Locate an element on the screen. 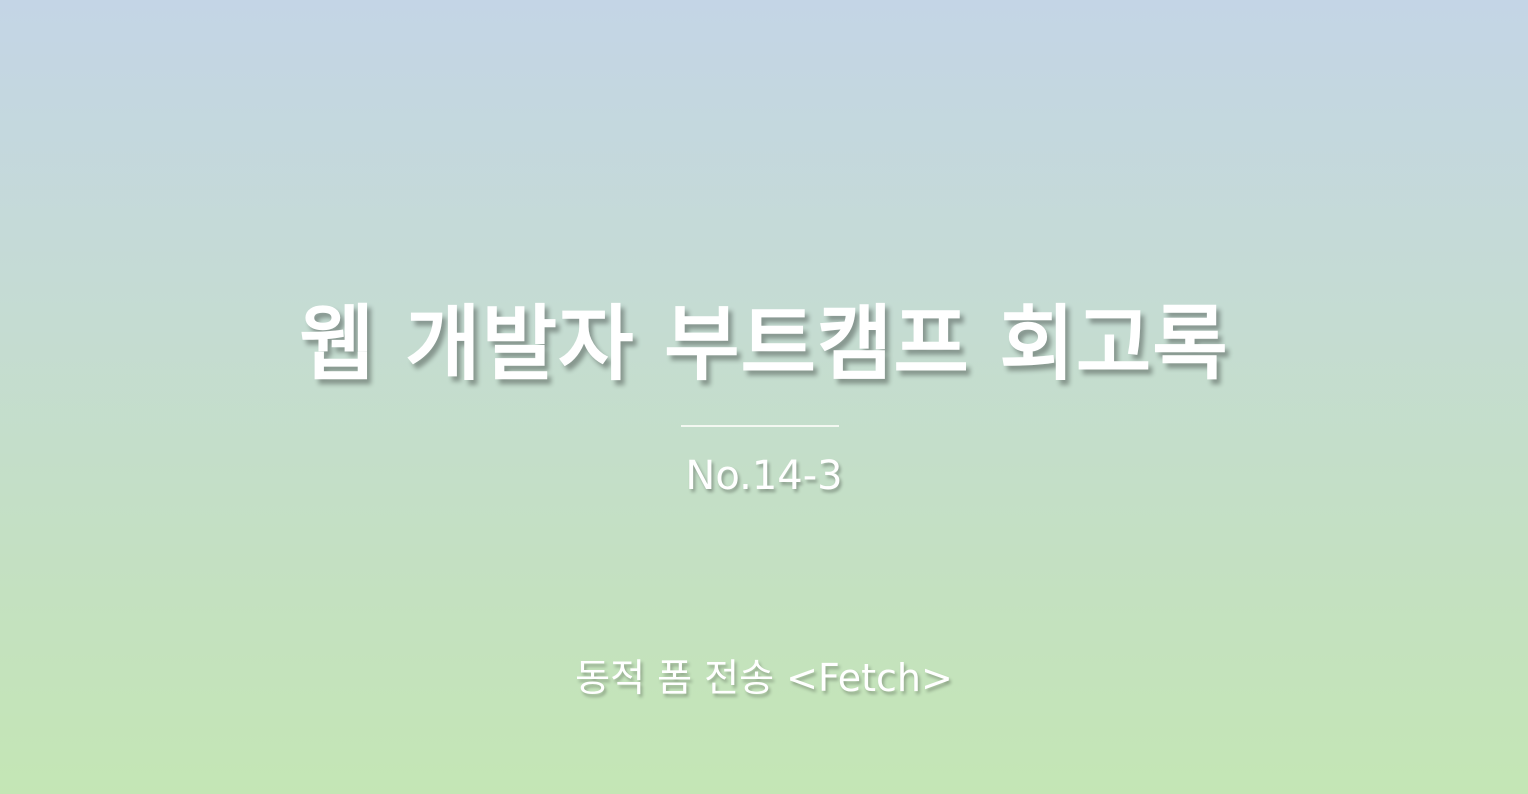  subtitle: 동적 폼 전송 <Fetch> is located at coordinates (764, 678).